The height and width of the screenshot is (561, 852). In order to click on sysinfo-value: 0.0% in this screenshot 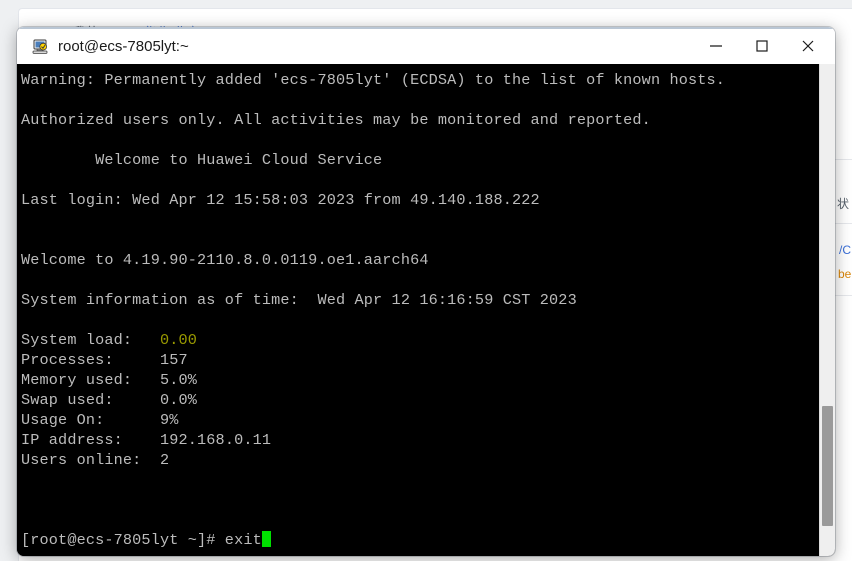, I will do `click(178, 400)`.